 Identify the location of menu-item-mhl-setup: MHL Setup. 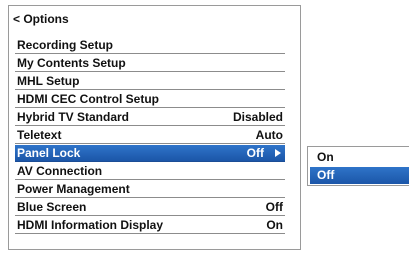
(150, 81).